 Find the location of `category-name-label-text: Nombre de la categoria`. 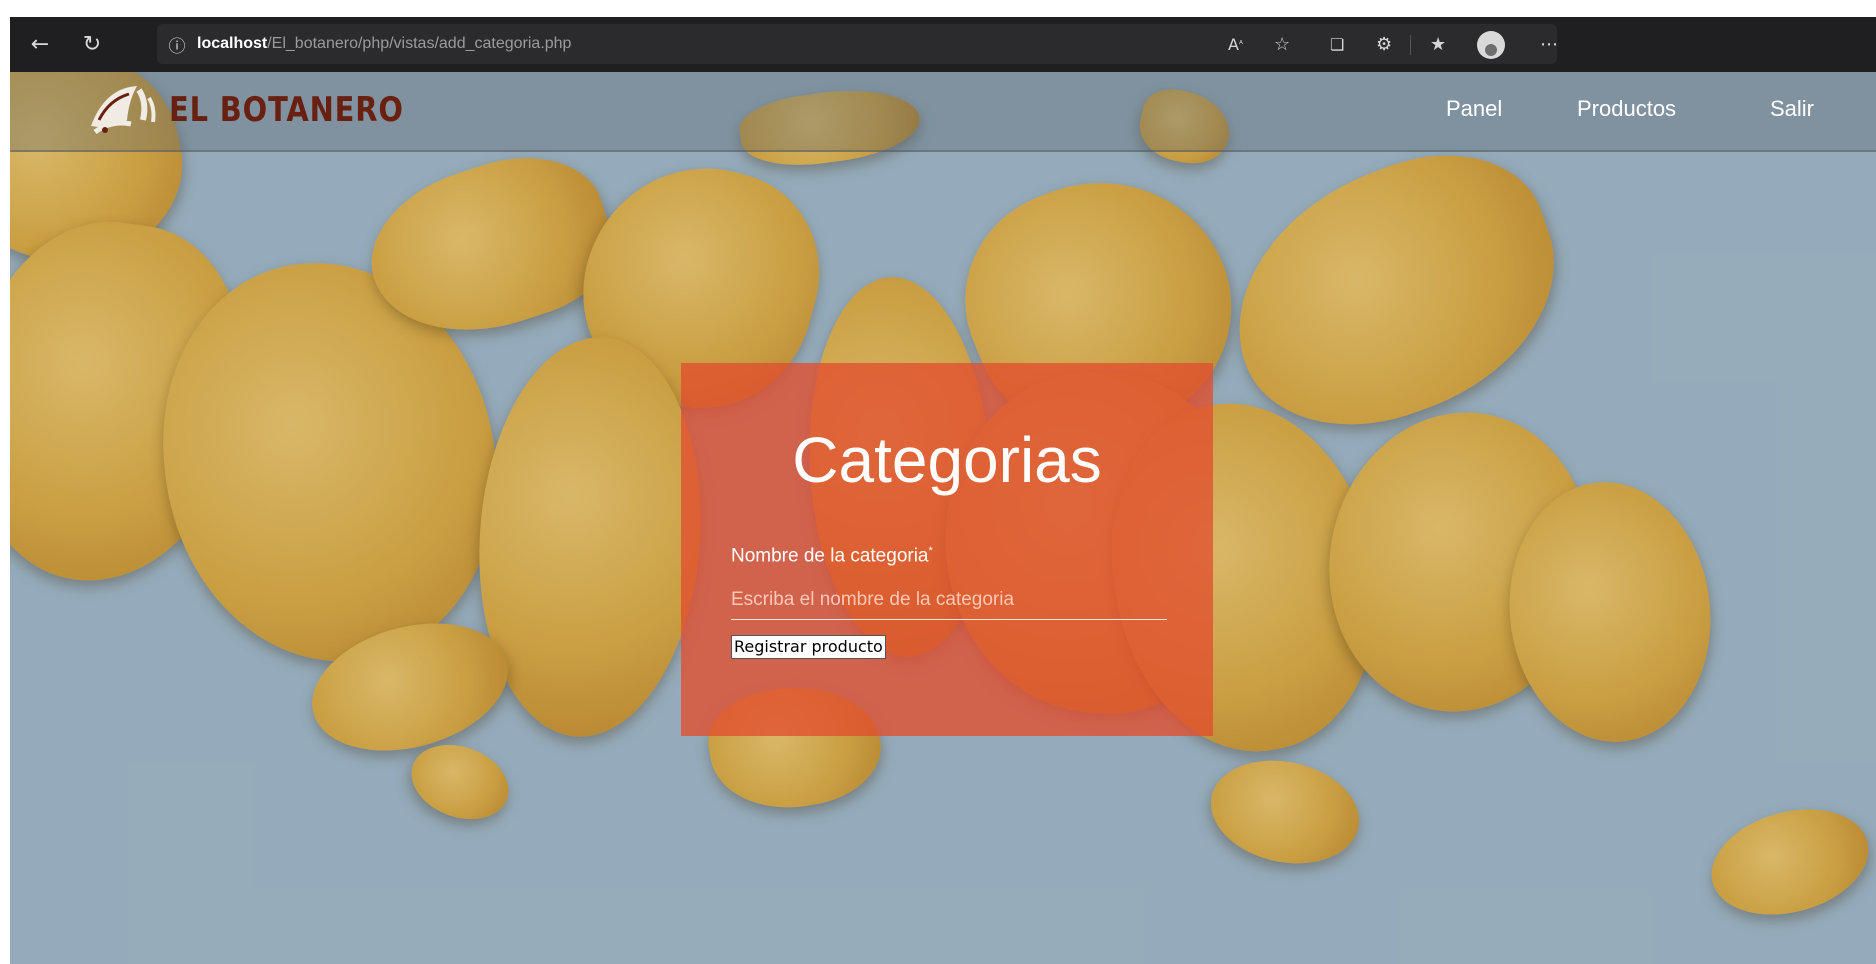

category-name-label-text: Nombre de la categoria is located at coordinates (830, 556).